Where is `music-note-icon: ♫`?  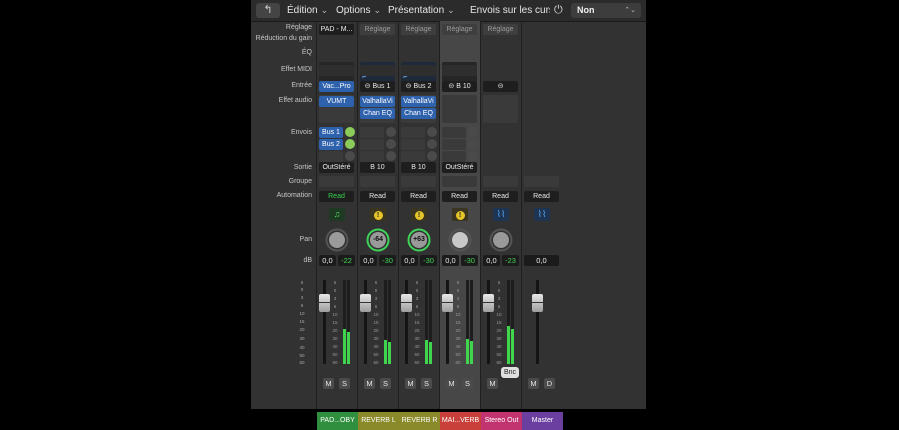
music-note-icon: ♫ is located at coordinates (337, 214).